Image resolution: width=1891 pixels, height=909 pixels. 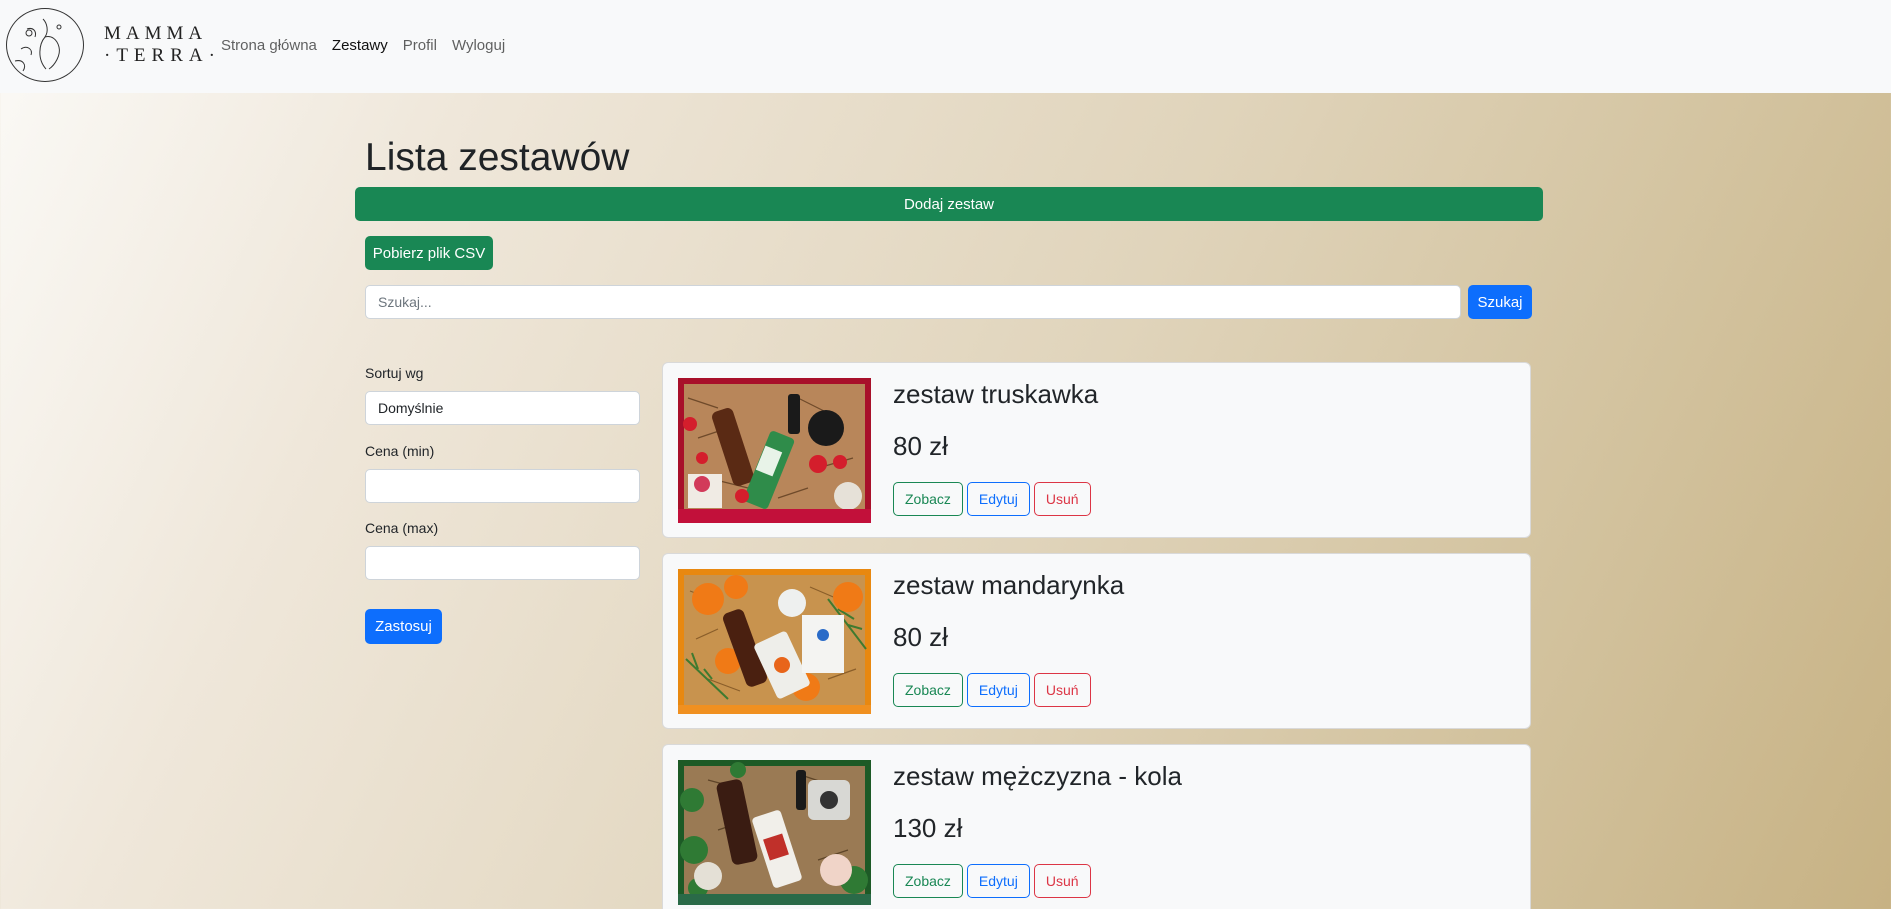 I want to click on nav-links: Strona główna Zestawy Profil Wyloguj, so click(x=370, y=45).